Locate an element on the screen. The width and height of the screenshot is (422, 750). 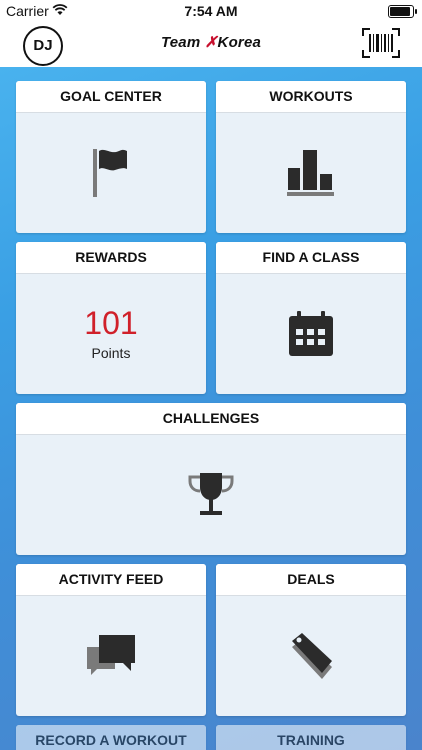
activity-feed-title: ACTIVITY FEED is located at coordinates (111, 580).